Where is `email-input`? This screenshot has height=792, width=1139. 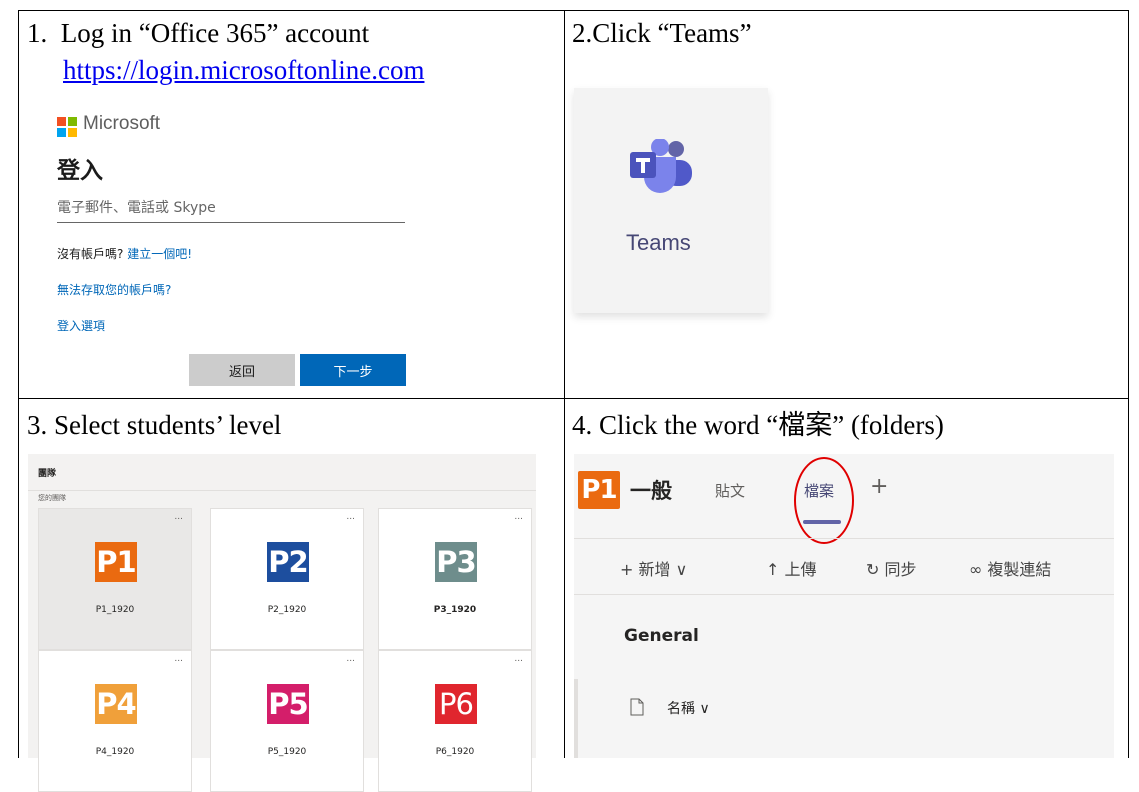 email-input is located at coordinates (231, 208).